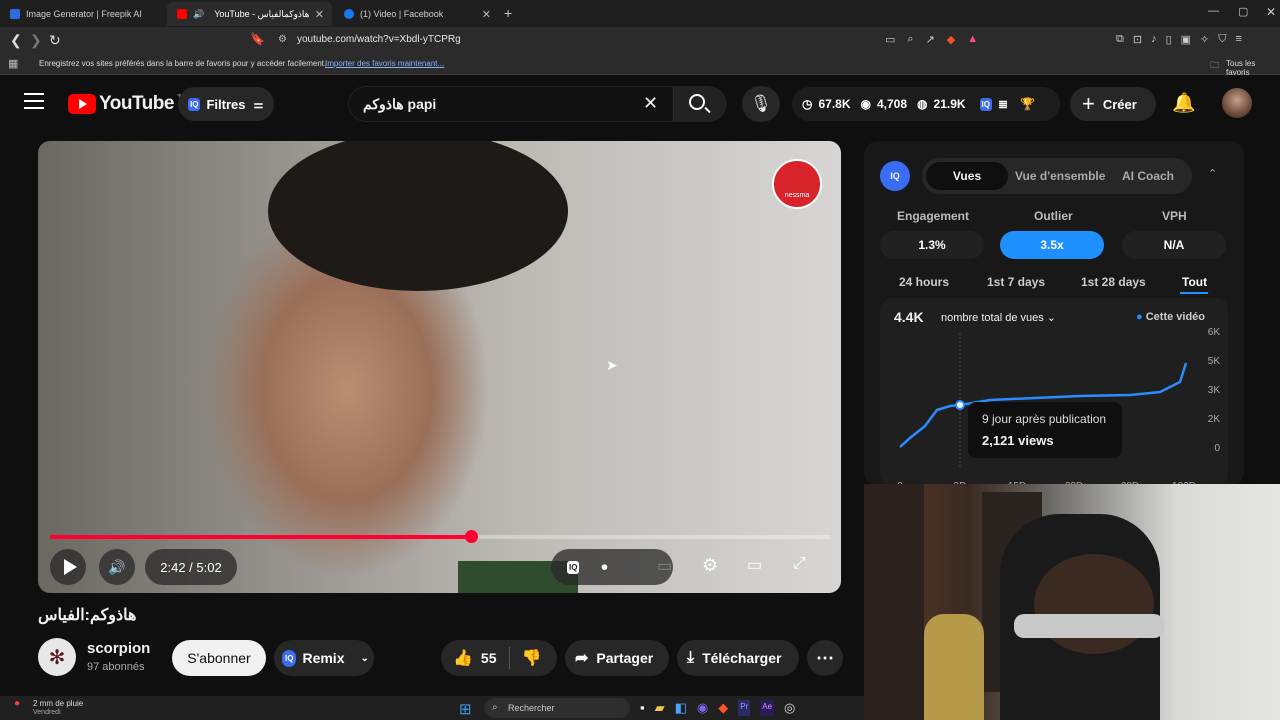 The image size is (1280, 720). What do you see at coordinates (1184, 103) in the screenshot?
I see `notifications-bell-icon: 🔔` at bounding box center [1184, 103].